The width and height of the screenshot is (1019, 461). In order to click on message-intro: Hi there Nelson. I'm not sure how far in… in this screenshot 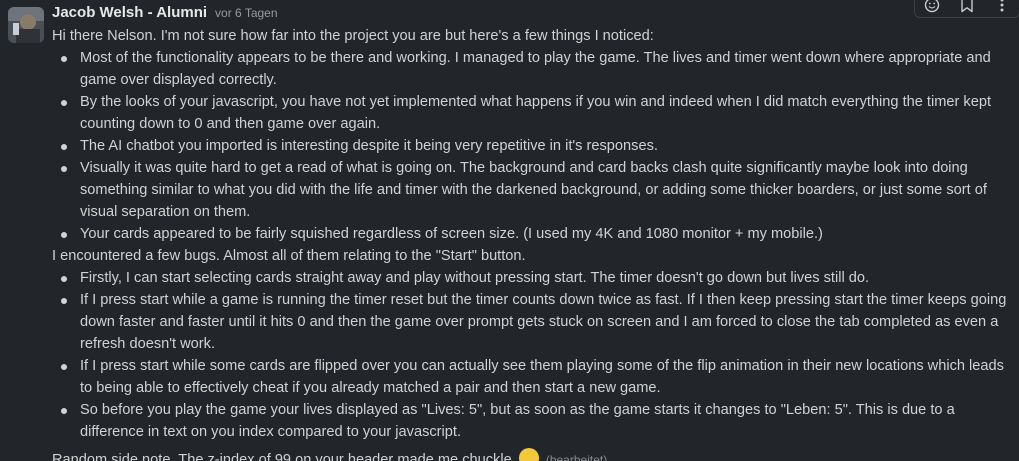, I will do `click(353, 36)`.